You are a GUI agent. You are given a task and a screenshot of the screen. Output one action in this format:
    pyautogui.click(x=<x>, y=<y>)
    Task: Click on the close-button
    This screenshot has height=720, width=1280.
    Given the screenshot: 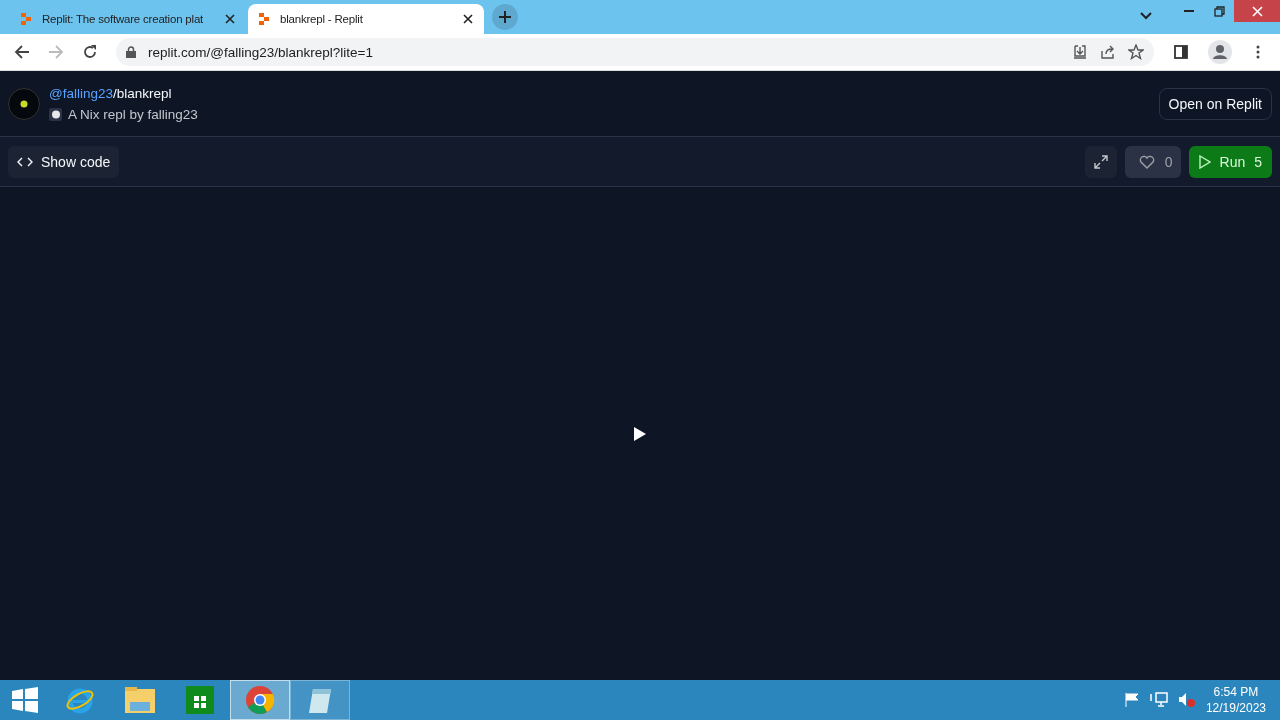 What is the action you would take?
    pyautogui.click(x=1257, y=11)
    